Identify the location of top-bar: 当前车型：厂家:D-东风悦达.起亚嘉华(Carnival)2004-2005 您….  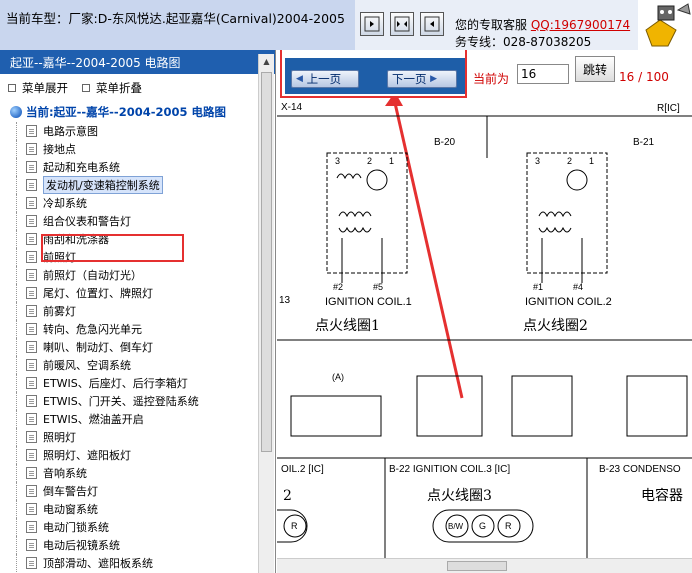
(346, 25).